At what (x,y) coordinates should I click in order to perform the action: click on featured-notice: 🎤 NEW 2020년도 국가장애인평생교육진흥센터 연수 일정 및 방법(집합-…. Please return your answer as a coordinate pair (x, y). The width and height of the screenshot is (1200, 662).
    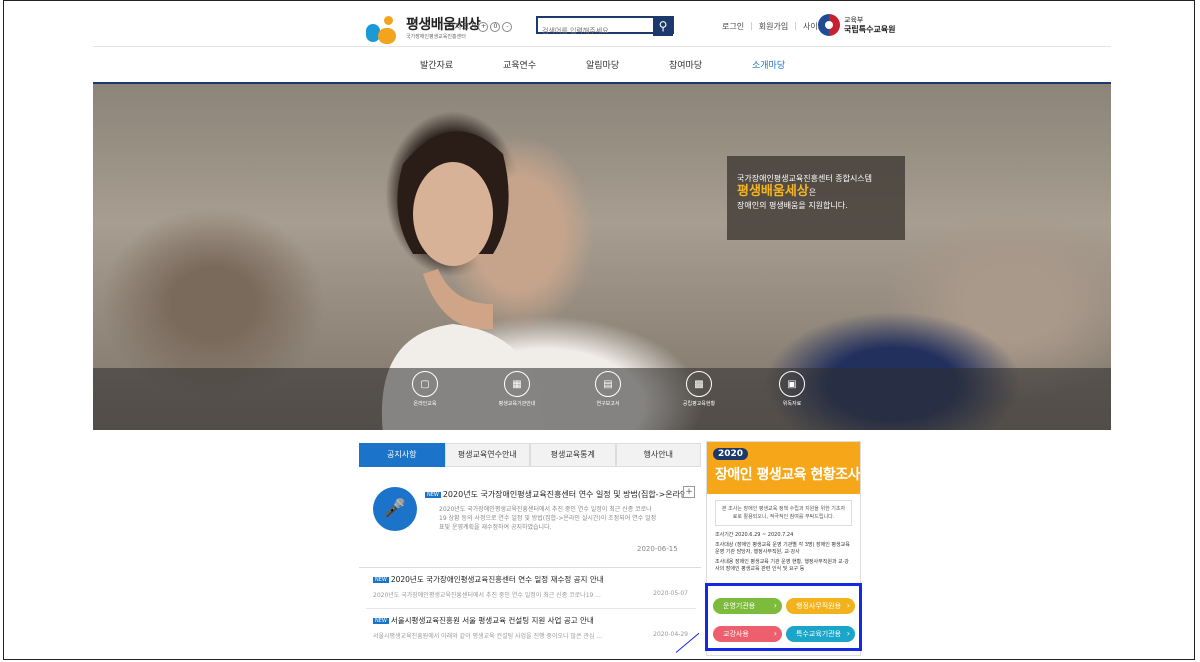
    Looking at the image, I should click on (530, 517).